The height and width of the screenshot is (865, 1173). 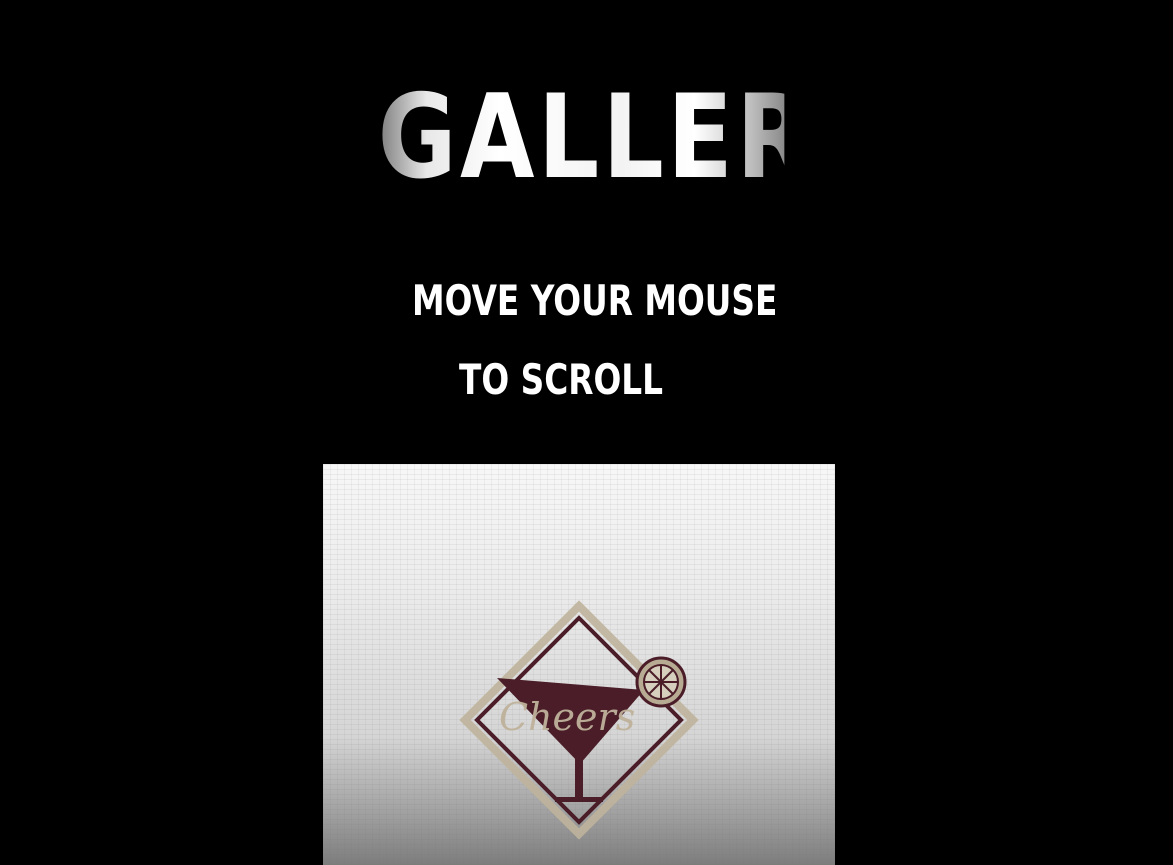 What do you see at coordinates (561, 379) in the screenshot?
I see `scroll-instruction-line-2: TO SCROLL` at bounding box center [561, 379].